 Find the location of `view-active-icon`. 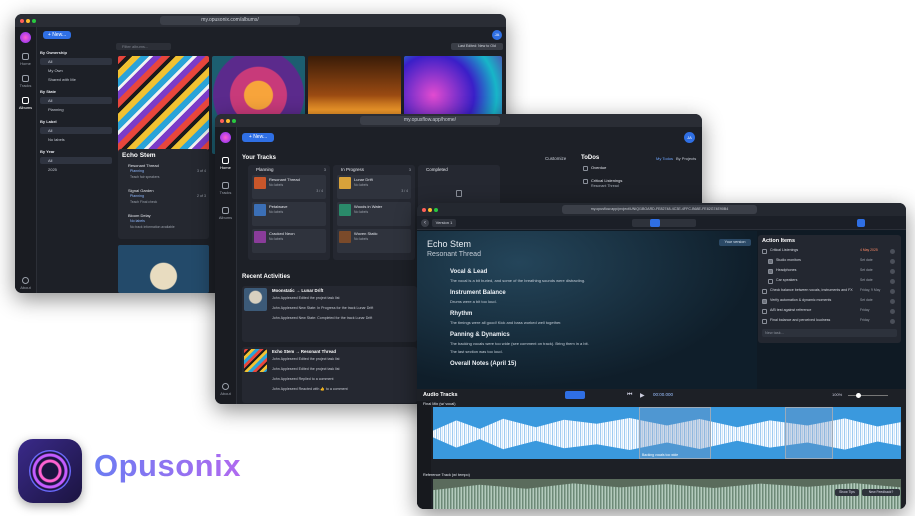

view-active-icon is located at coordinates (655, 223).